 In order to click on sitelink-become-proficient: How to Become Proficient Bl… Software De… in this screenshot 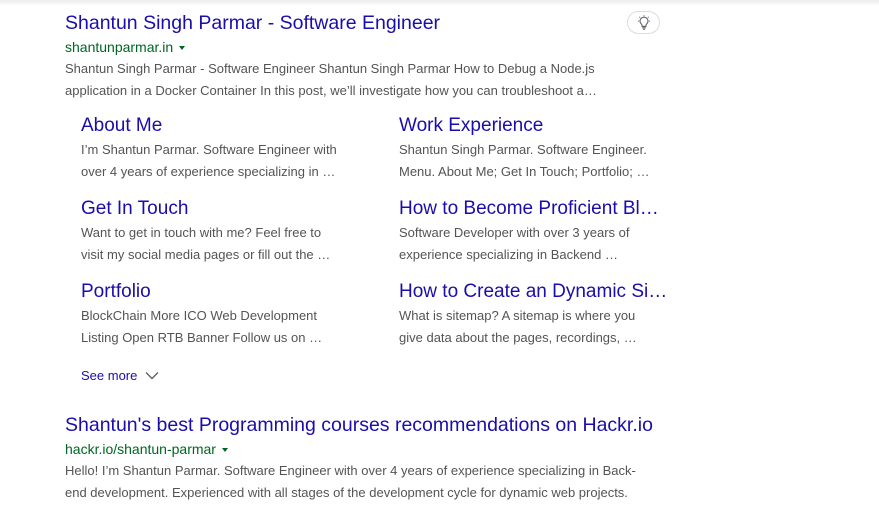, I will do `click(539, 231)`.